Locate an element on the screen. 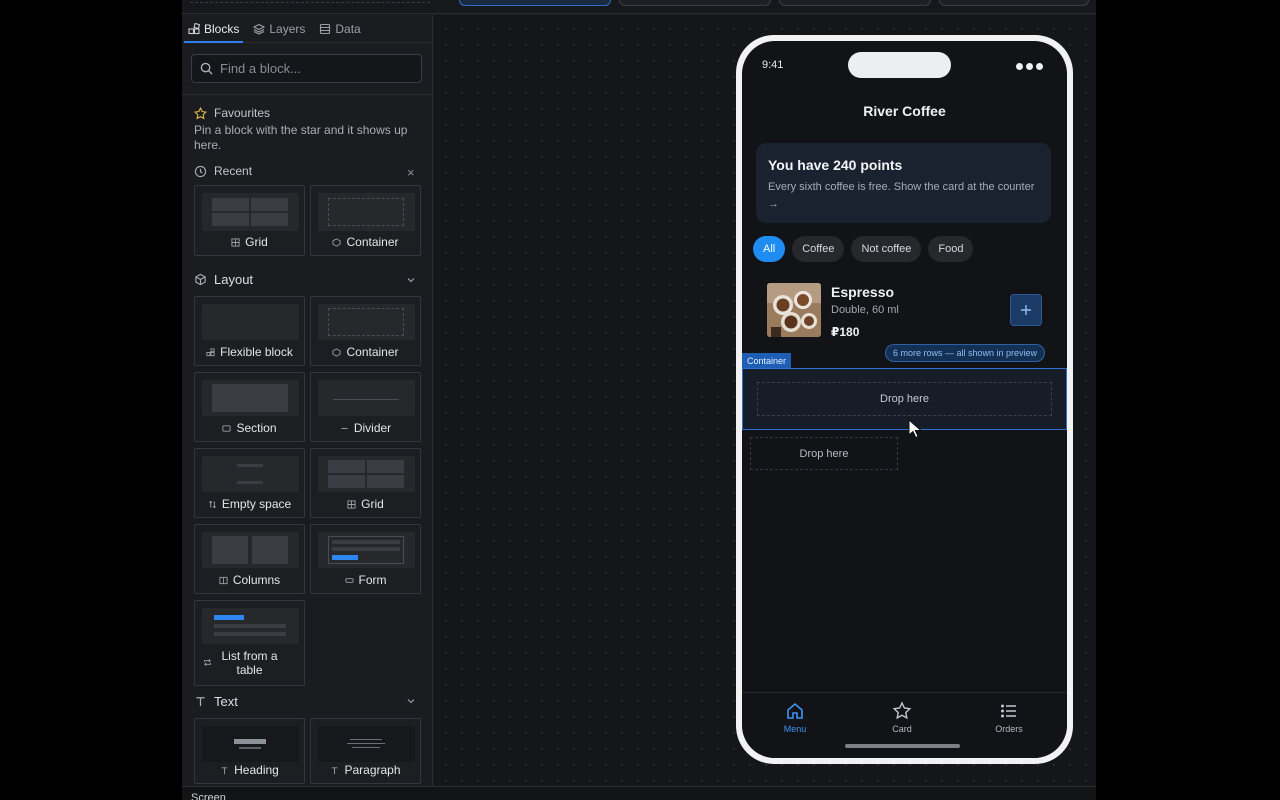  thumb-field is located at coordinates (366, 542).